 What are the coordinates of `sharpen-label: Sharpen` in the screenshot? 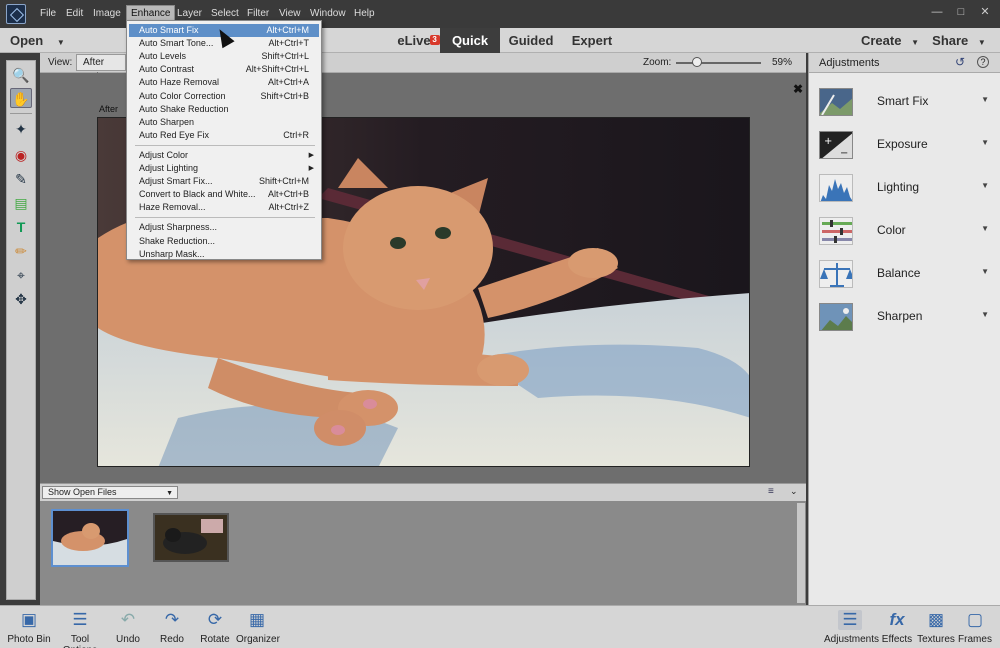 It's located at (900, 316).